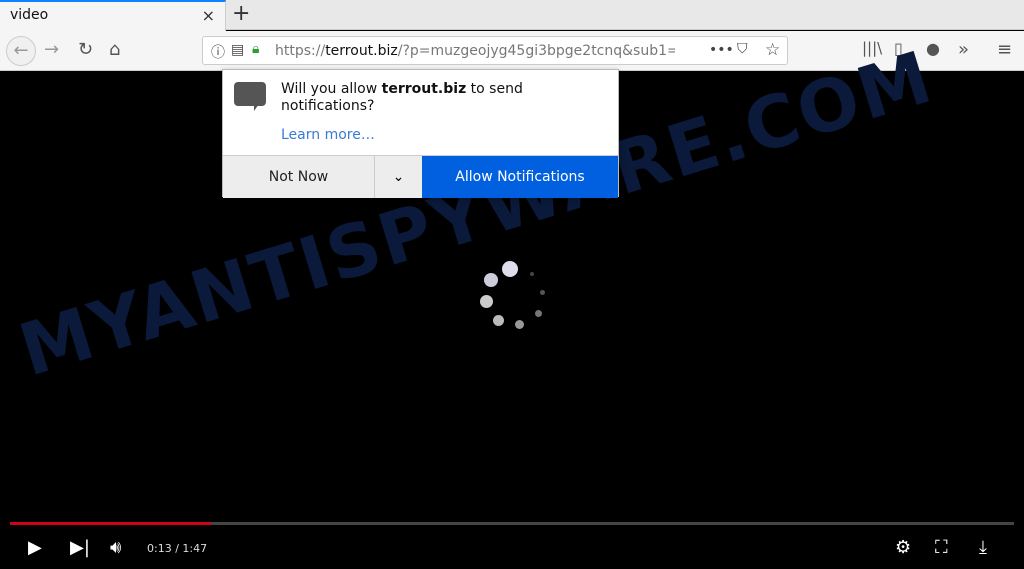 The height and width of the screenshot is (569, 1024). Describe the element at coordinates (256, 49) in the screenshot. I see `lock-icon: 🔒︎` at that location.